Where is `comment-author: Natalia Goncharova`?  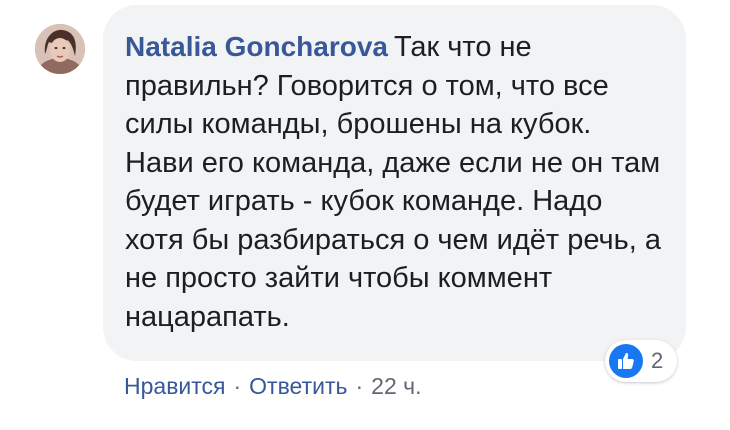
comment-author: Natalia Goncharova is located at coordinates (256, 46).